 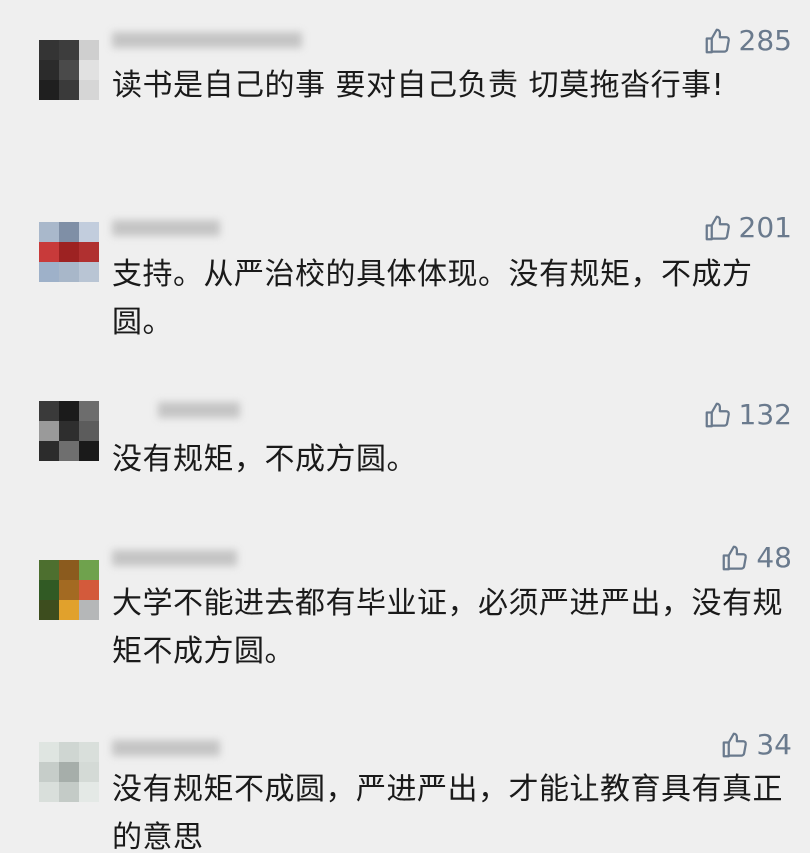 I want to click on comment-text: 读书是自己的事 要对自己负责 切莫拖沓行事!, so click(x=418, y=85).